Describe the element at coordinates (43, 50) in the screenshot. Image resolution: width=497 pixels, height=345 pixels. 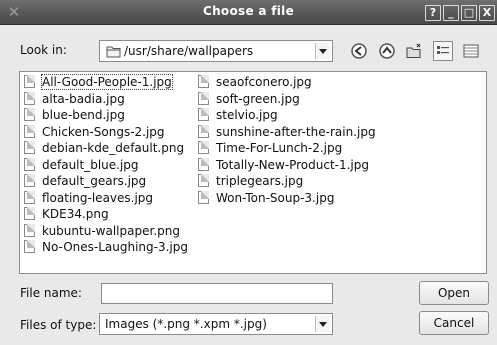
I see `lookin-label: Look in:` at that location.